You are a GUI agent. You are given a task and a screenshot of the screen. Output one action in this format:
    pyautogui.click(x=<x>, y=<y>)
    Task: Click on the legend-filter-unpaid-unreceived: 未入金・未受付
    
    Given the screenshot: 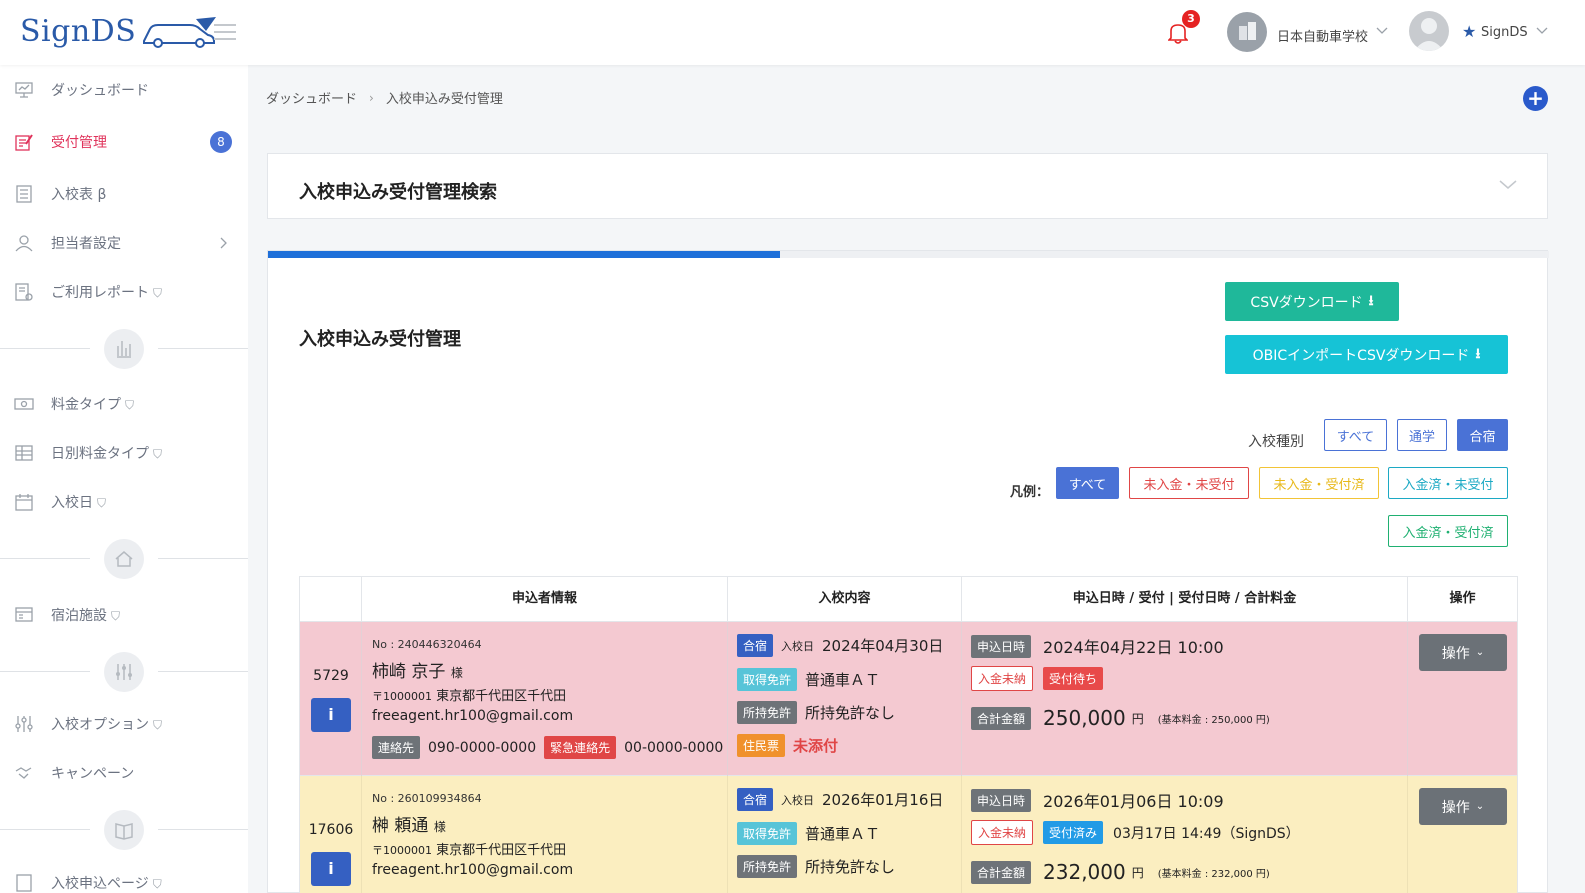 What is the action you would take?
    pyautogui.click(x=1189, y=483)
    